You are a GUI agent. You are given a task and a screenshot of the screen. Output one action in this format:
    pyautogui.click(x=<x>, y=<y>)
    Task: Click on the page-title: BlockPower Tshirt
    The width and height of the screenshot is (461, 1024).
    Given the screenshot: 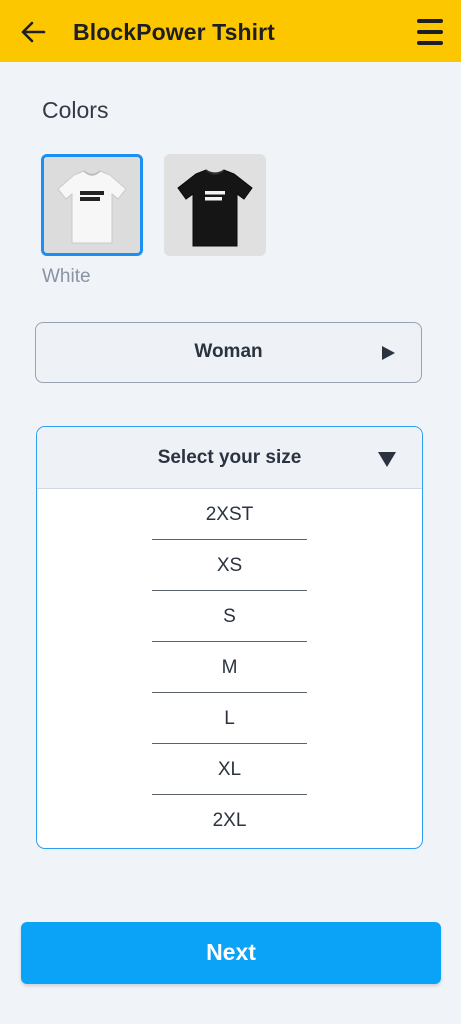 What is the action you would take?
    pyautogui.click(x=174, y=32)
    